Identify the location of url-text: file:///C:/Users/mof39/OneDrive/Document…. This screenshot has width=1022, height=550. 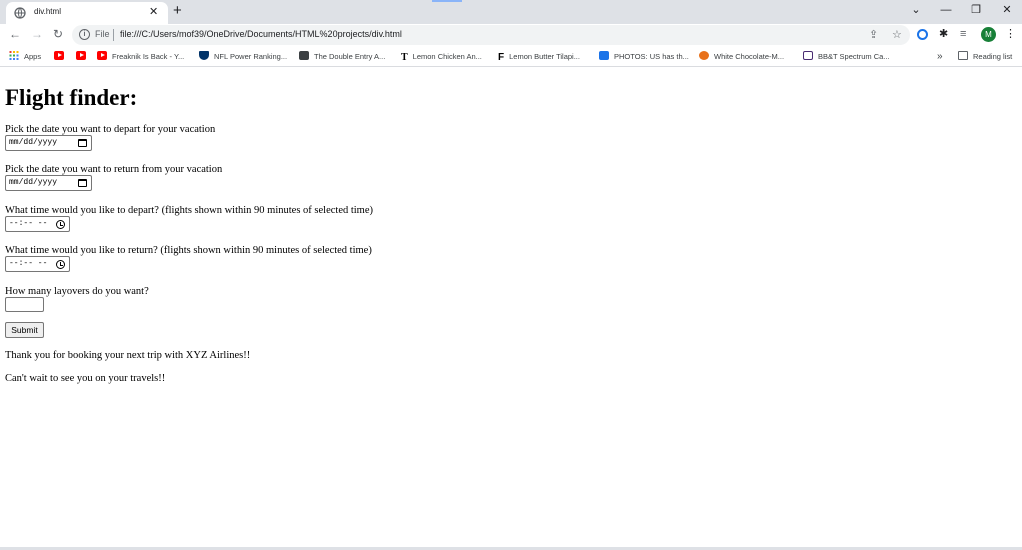
(261, 34).